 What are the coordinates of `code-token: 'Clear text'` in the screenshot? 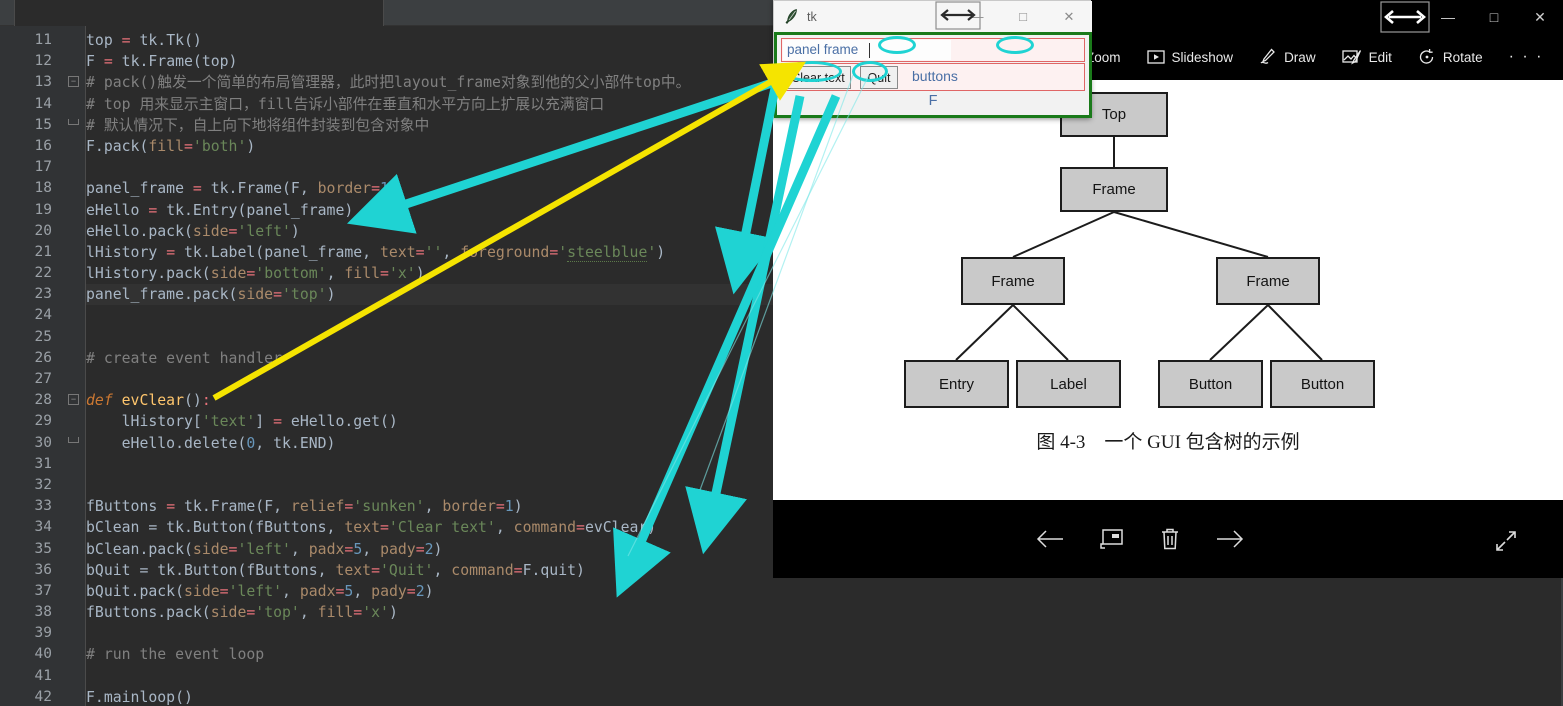 It's located at (442, 528).